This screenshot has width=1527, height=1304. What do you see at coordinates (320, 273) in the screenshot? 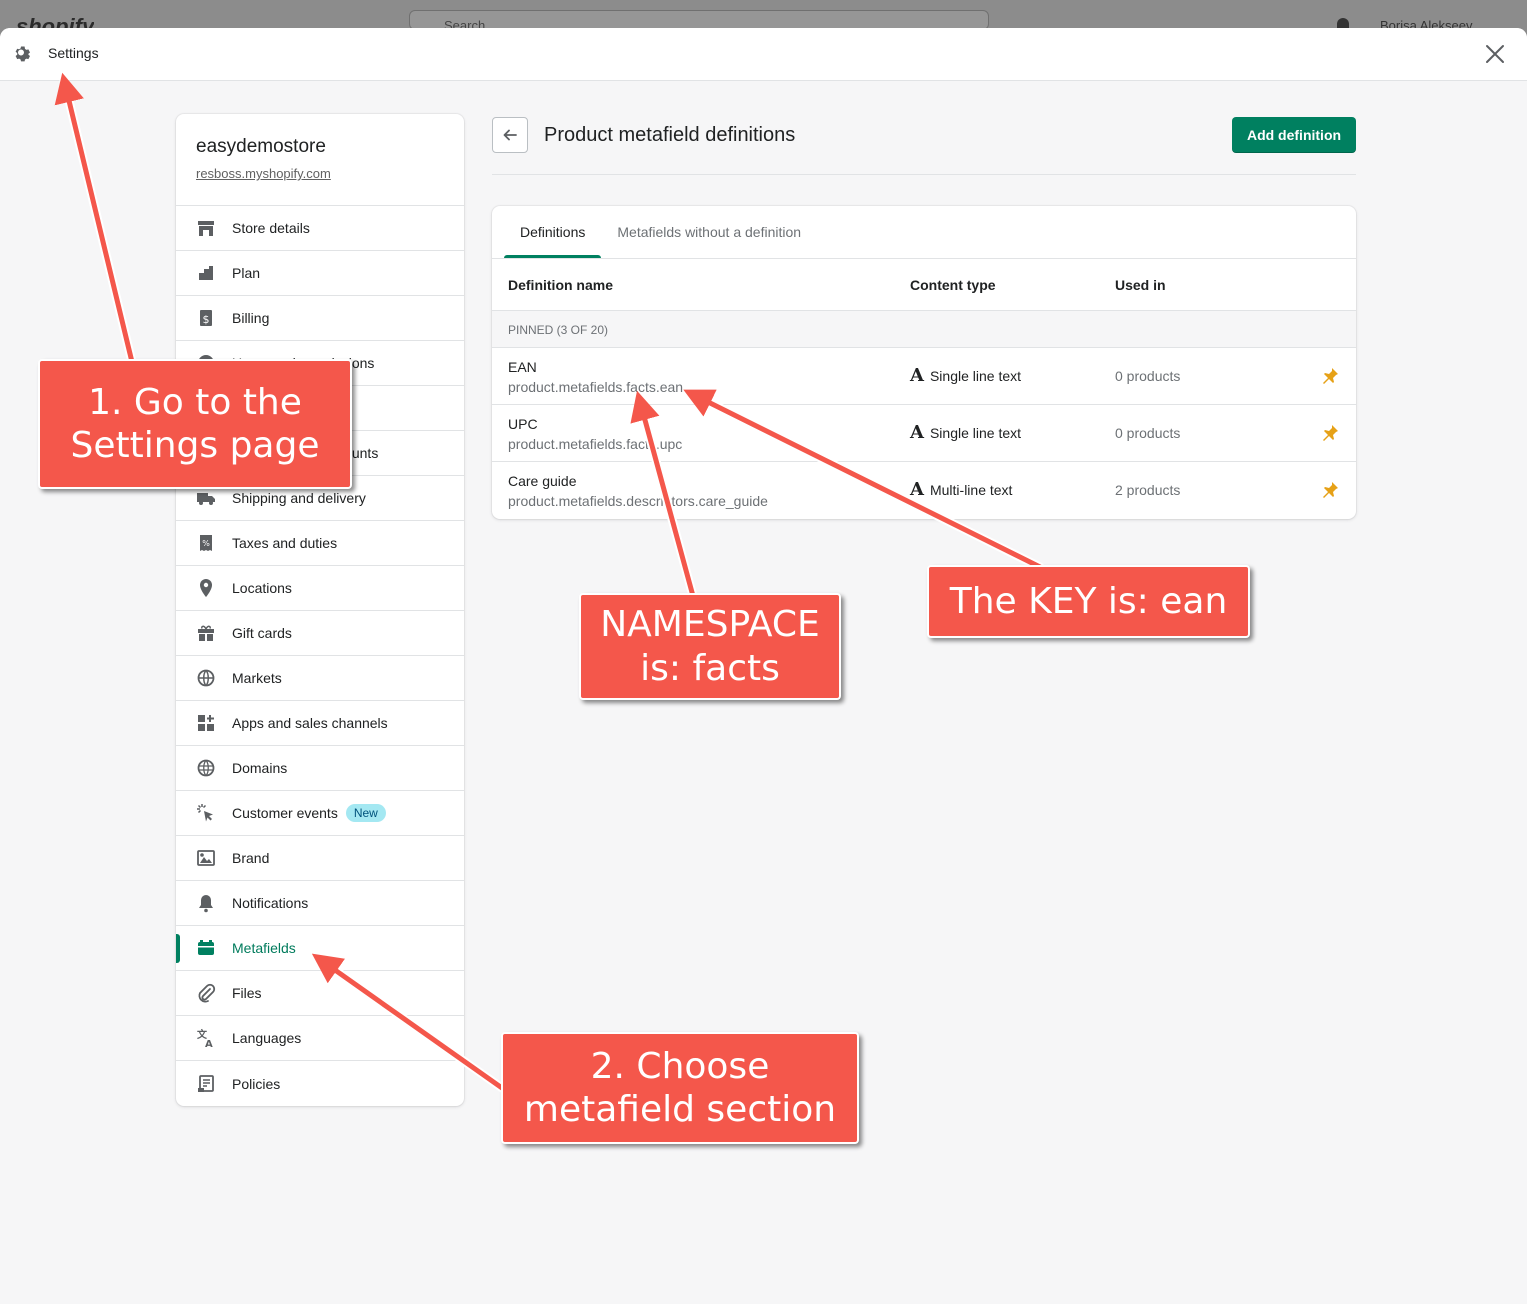
I see `sidebar-item-plan: Plan` at bounding box center [320, 273].